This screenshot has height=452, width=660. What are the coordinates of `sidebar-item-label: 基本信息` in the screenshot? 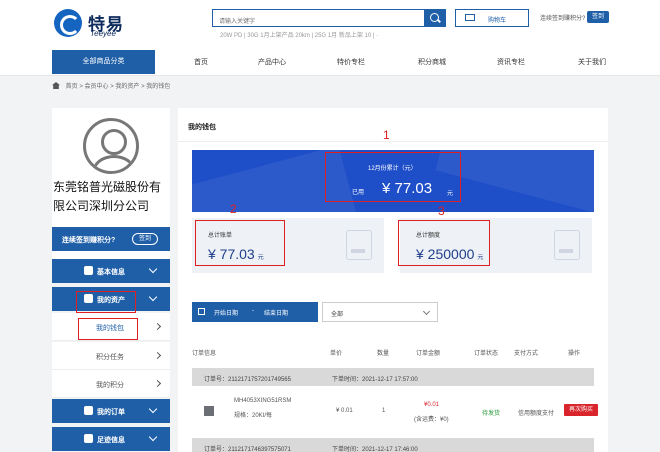 It's located at (111, 272).